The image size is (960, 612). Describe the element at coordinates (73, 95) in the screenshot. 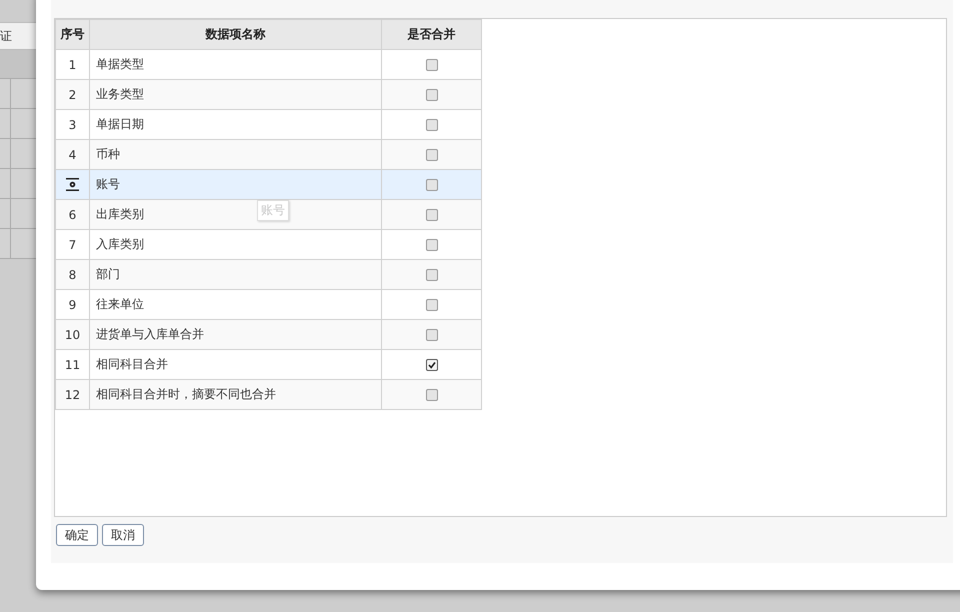

I see `index-cell: 2` at that location.